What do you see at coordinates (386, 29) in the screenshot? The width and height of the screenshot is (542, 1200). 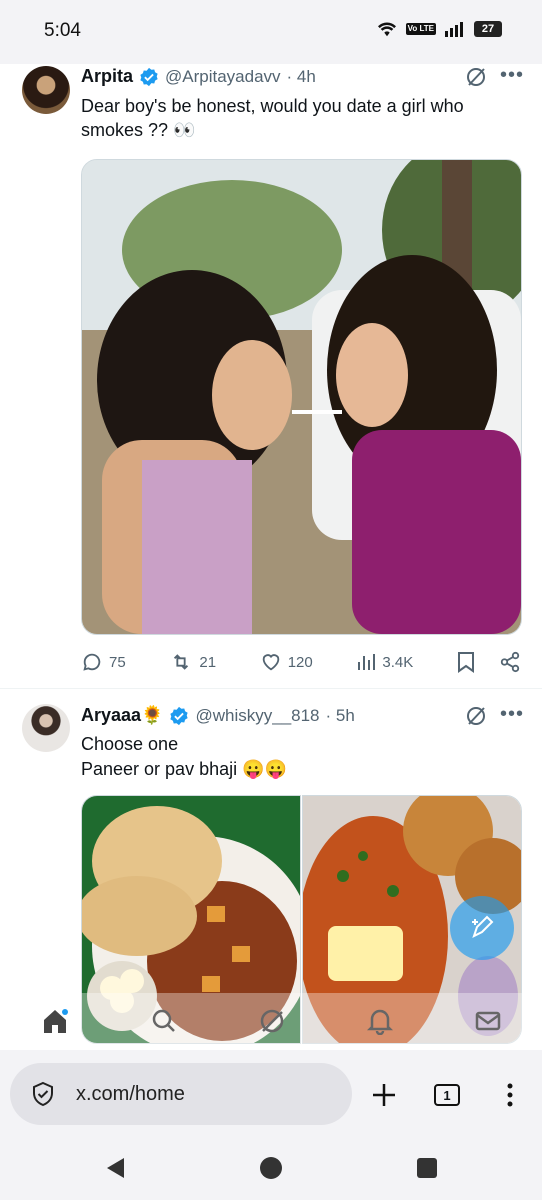 I see `wifi-icon` at bounding box center [386, 29].